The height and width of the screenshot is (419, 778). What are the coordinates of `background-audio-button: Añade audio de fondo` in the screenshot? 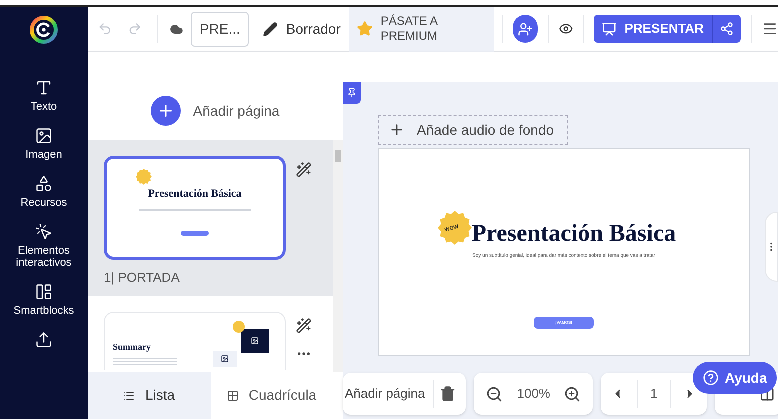 It's located at (473, 130).